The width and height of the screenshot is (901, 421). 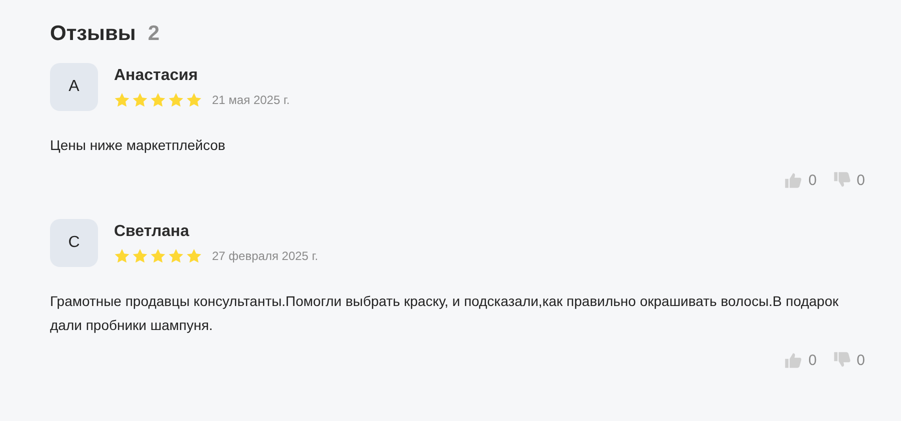 I want to click on review-date: 21 мая 2025 г., so click(x=251, y=100).